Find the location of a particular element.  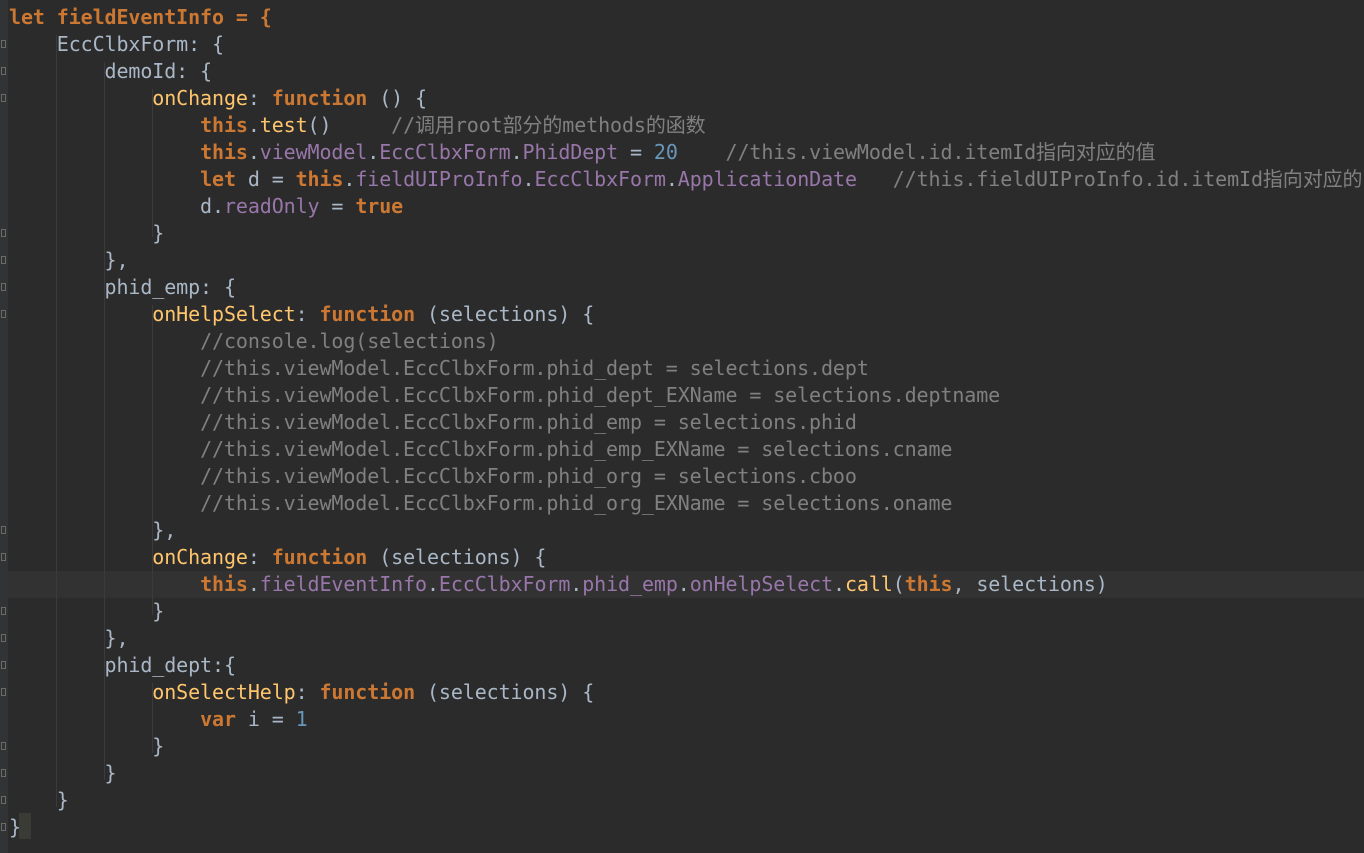

code-line: demoId: { is located at coordinates (111, 71).